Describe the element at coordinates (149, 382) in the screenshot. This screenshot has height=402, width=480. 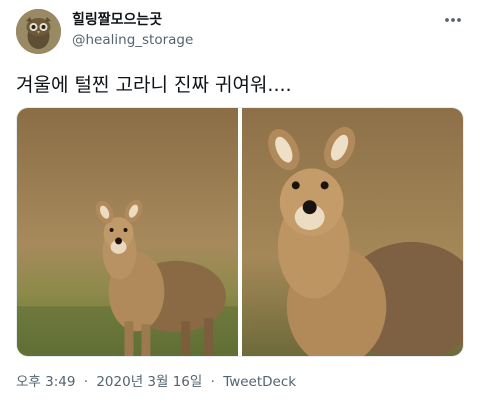
I see `tweet-date: 2020년 3월 16일` at that location.